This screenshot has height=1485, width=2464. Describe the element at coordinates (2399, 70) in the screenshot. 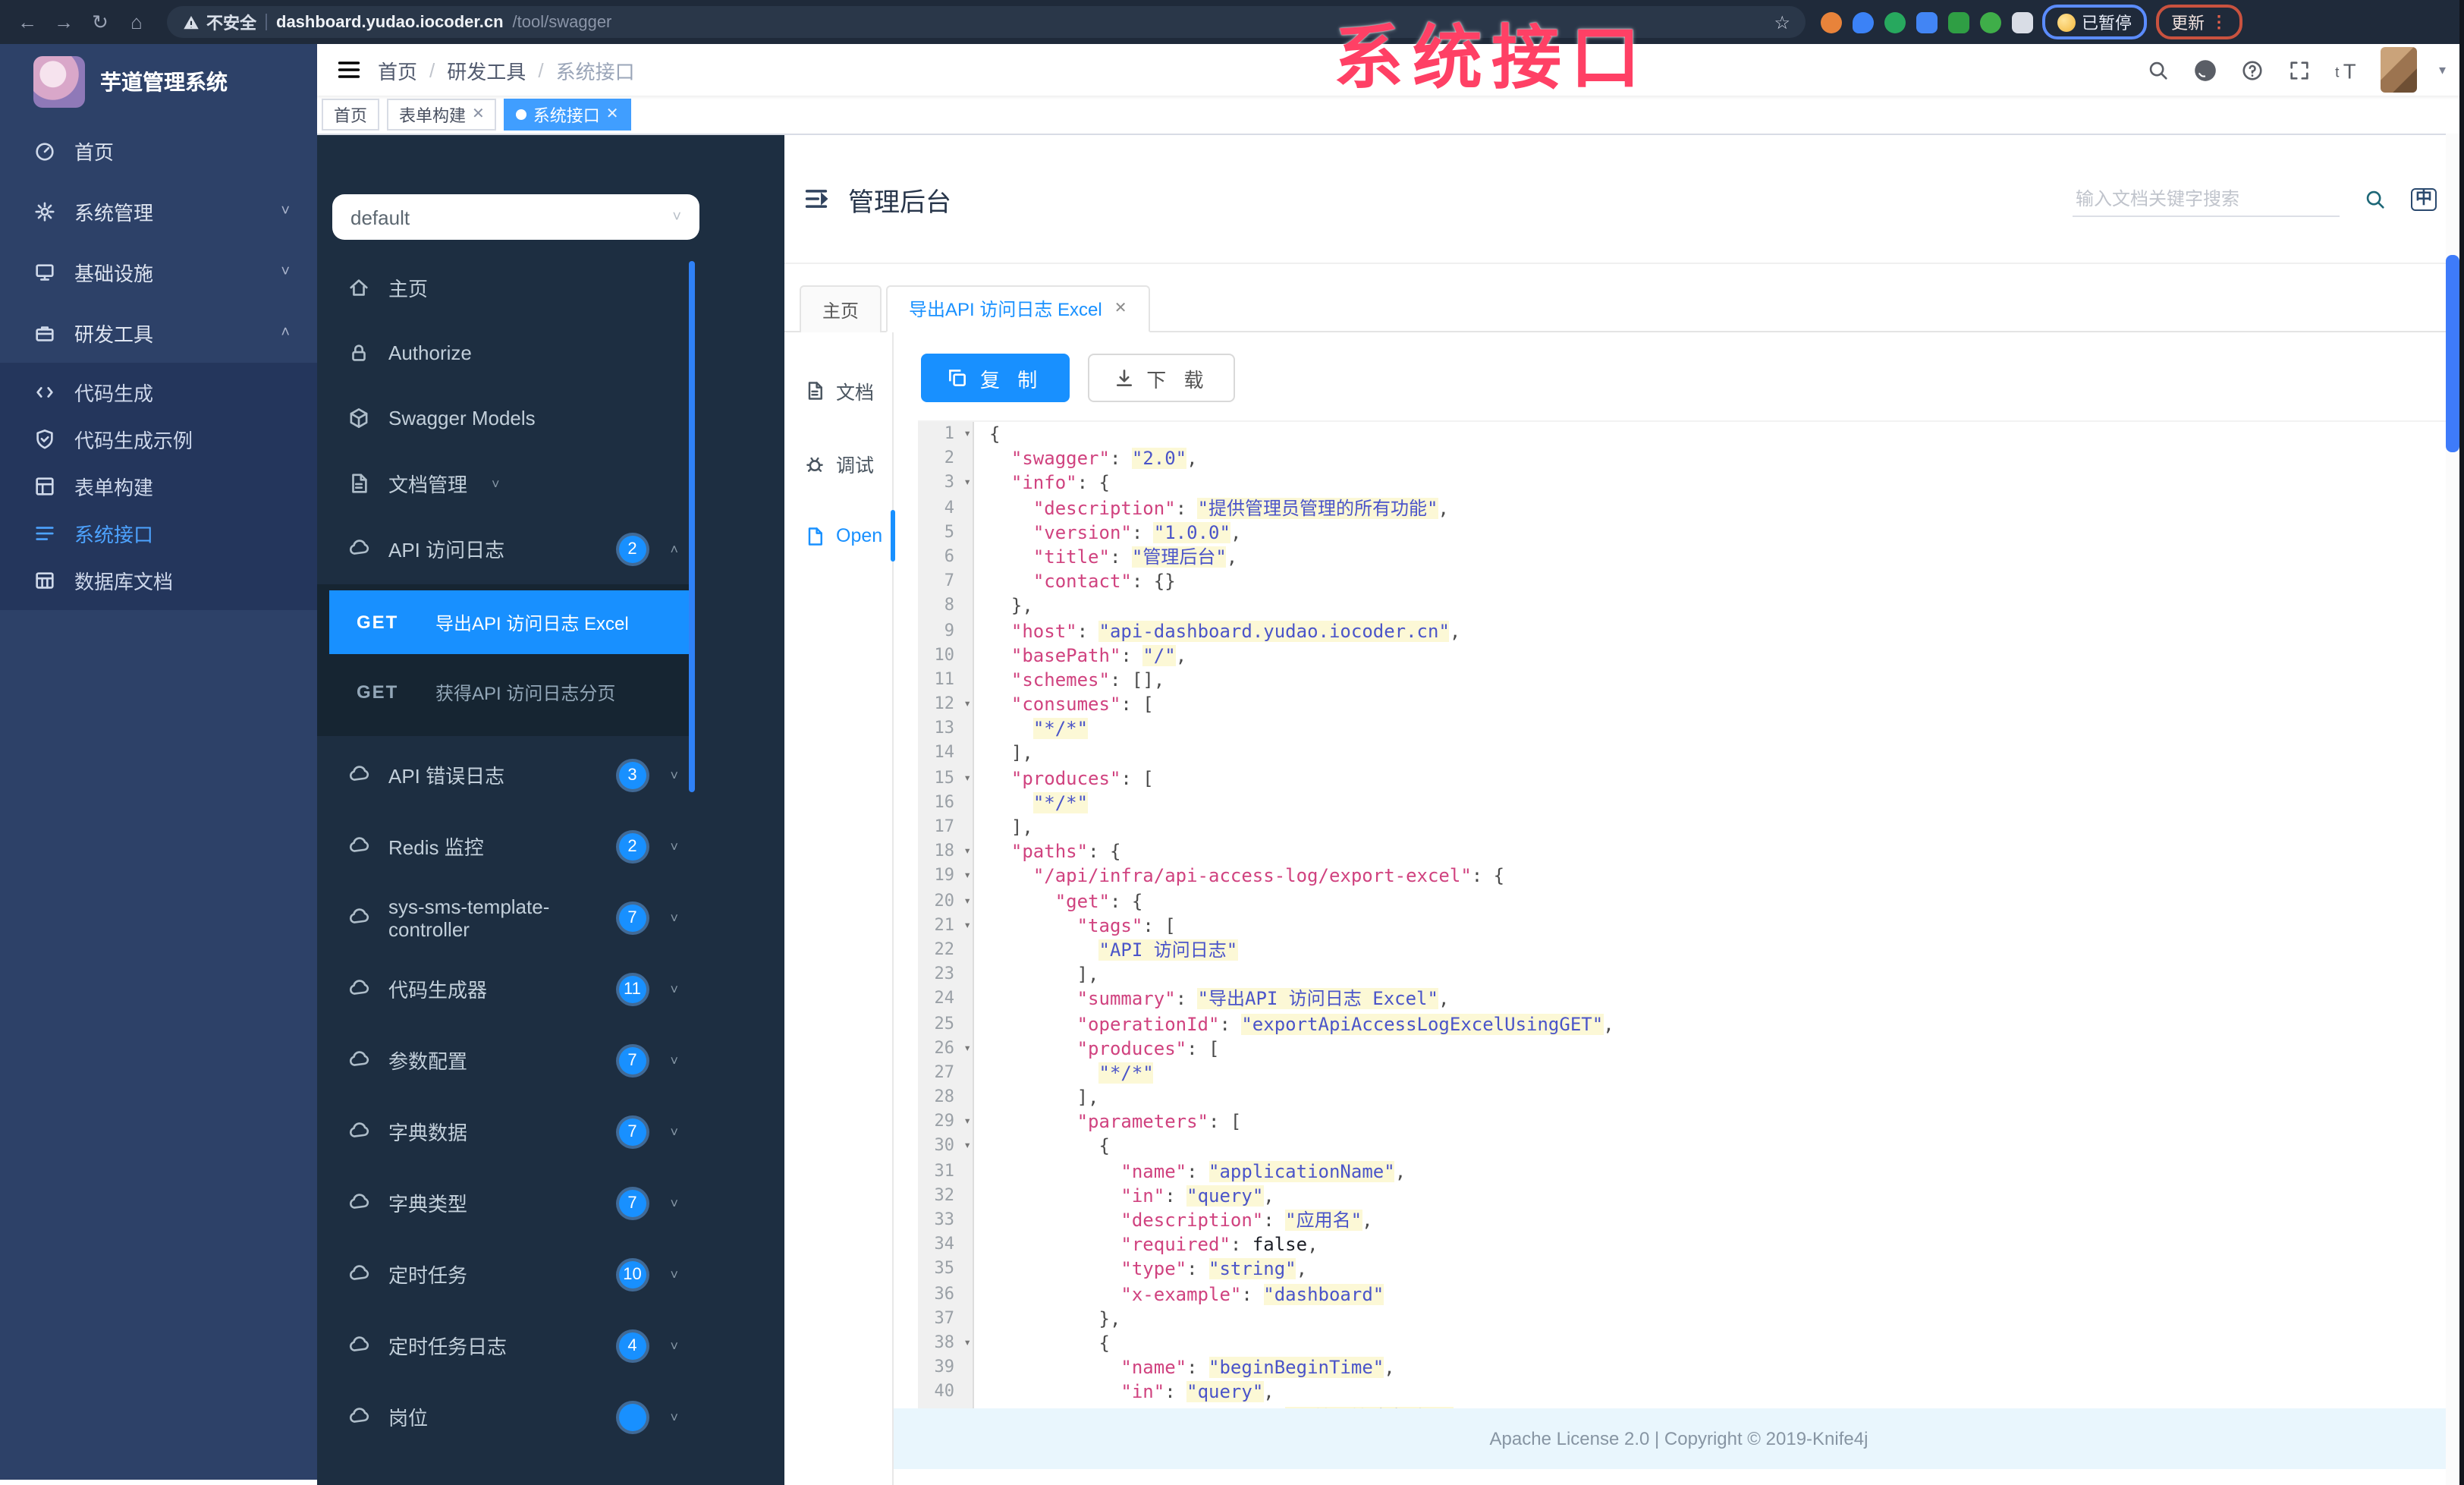

I see `avatar` at that location.